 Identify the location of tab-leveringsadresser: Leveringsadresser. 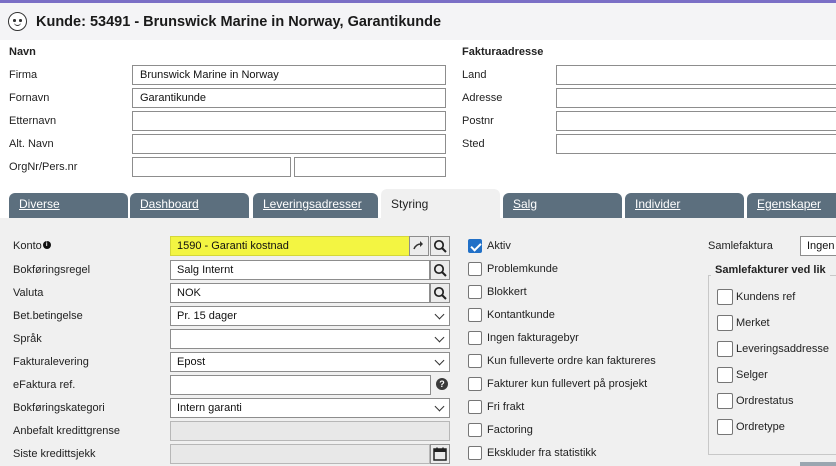
(315, 205).